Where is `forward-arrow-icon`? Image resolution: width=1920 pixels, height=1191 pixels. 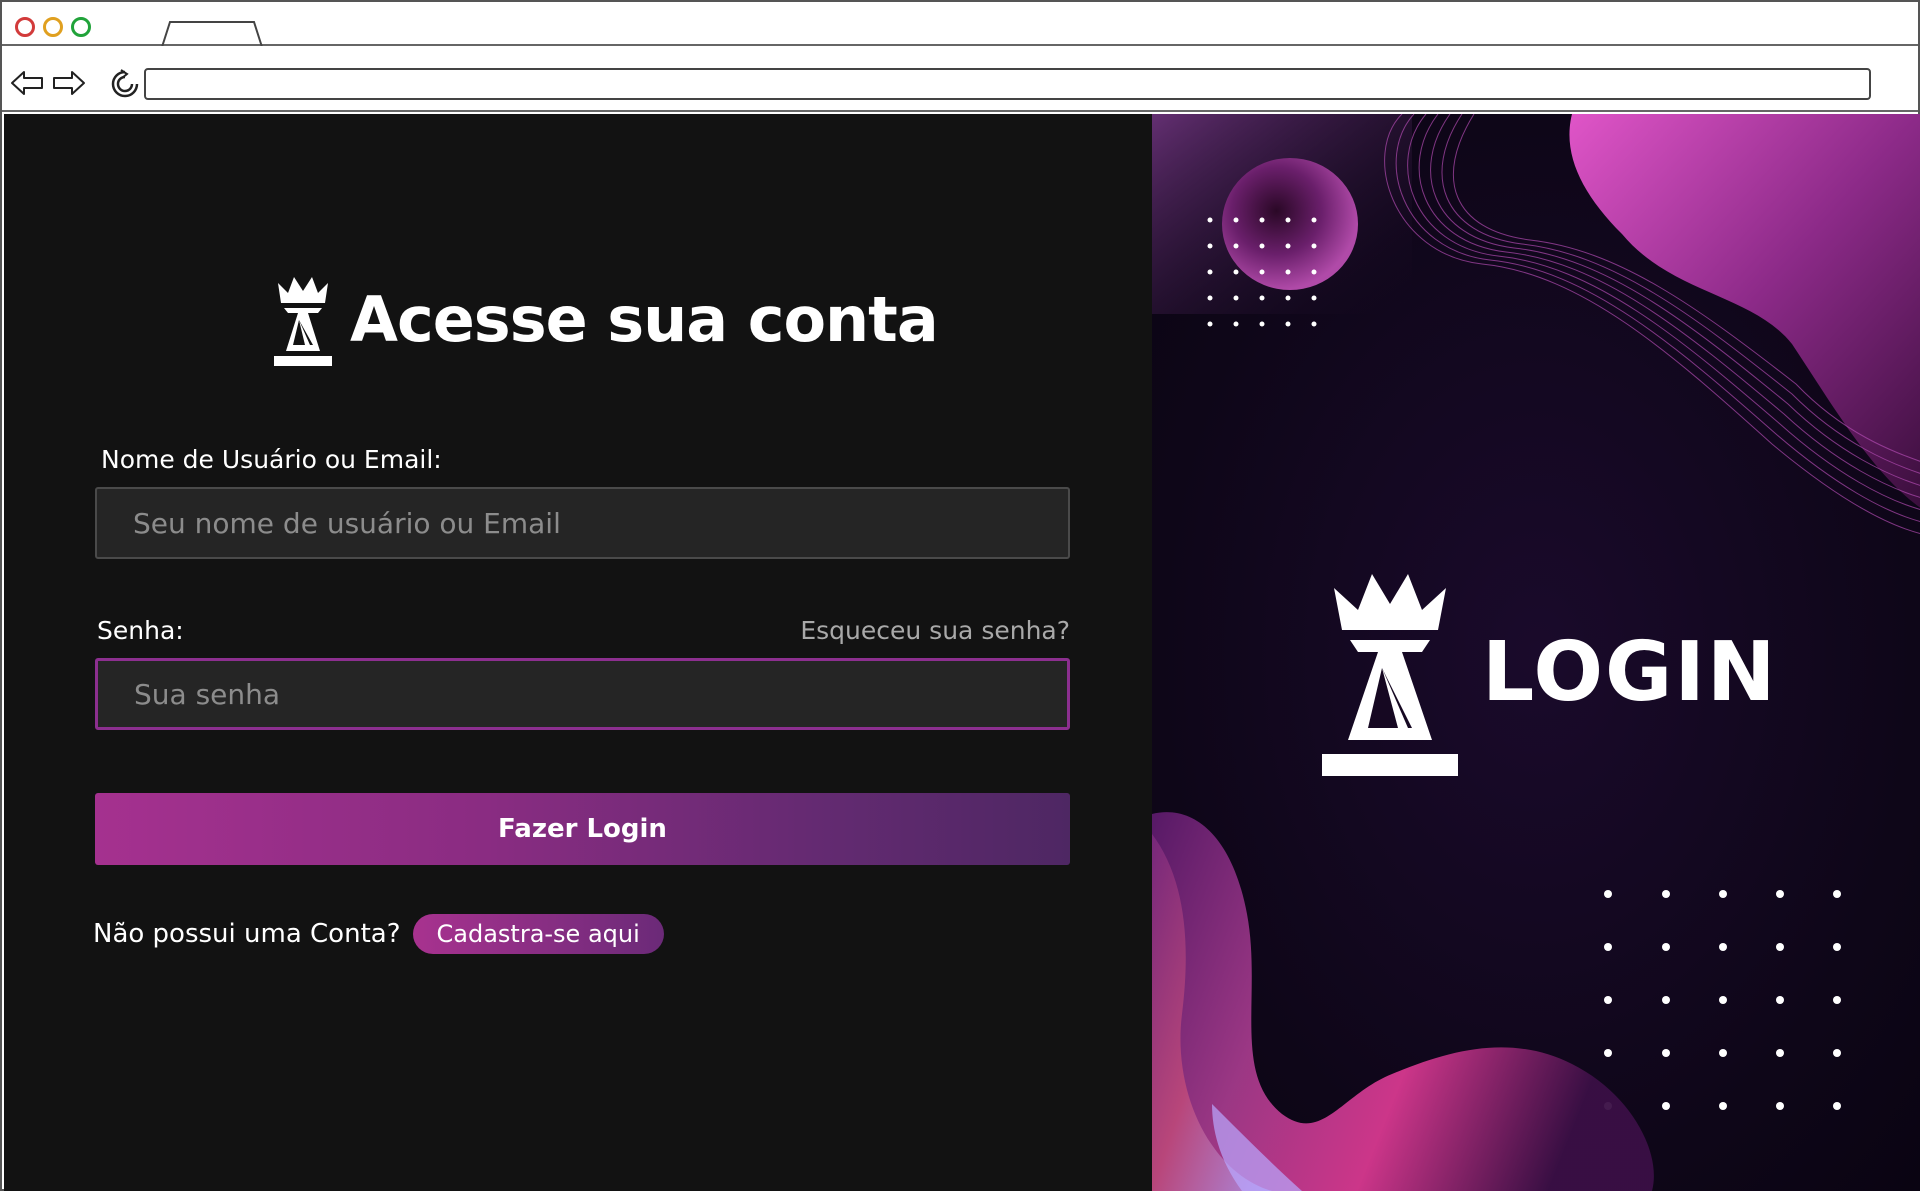
forward-arrow-icon is located at coordinates (69, 83).